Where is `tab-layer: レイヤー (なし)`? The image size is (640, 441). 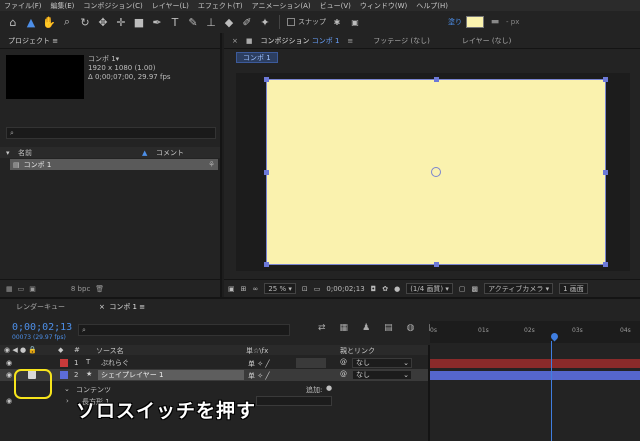 tab-layer: レイヤー (なし) is located at coordinates (486, 41).